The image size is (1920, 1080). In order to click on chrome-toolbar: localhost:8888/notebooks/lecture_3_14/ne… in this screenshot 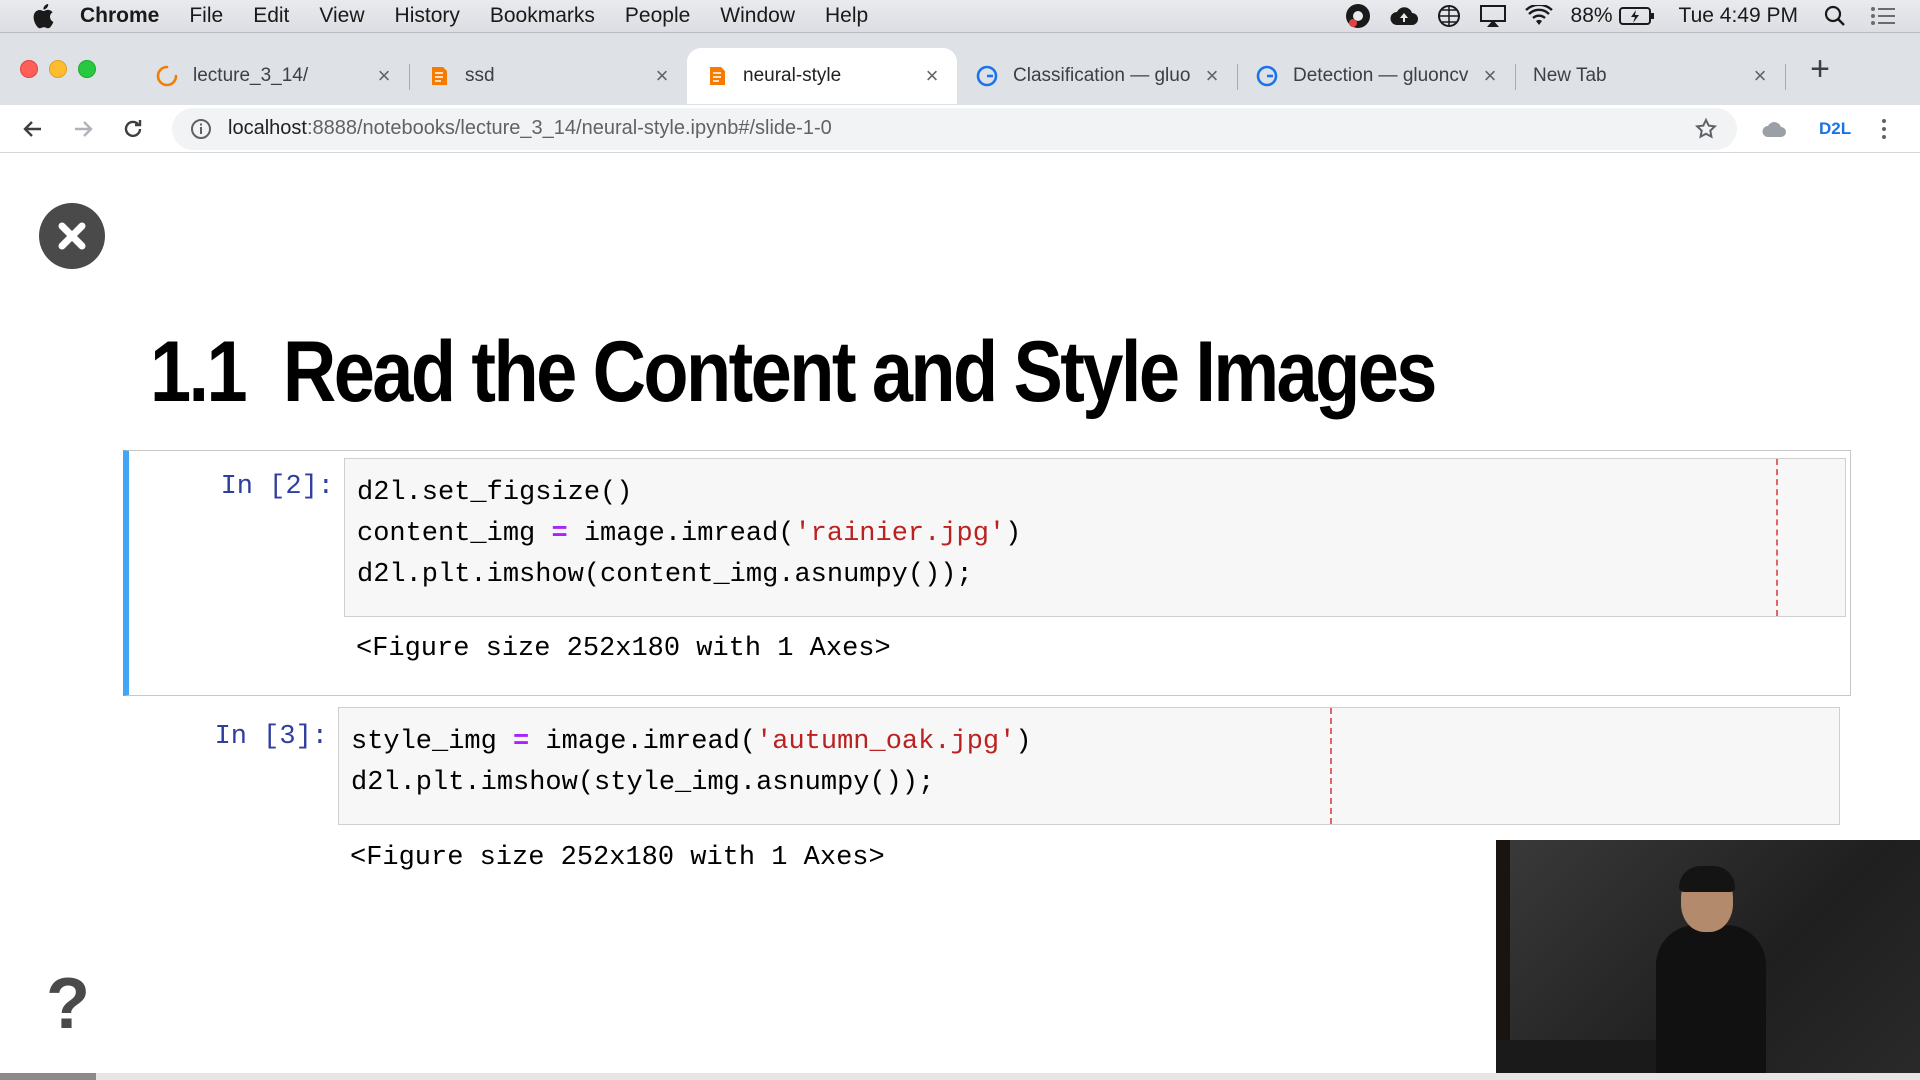, I will do `click(960, 129)`.